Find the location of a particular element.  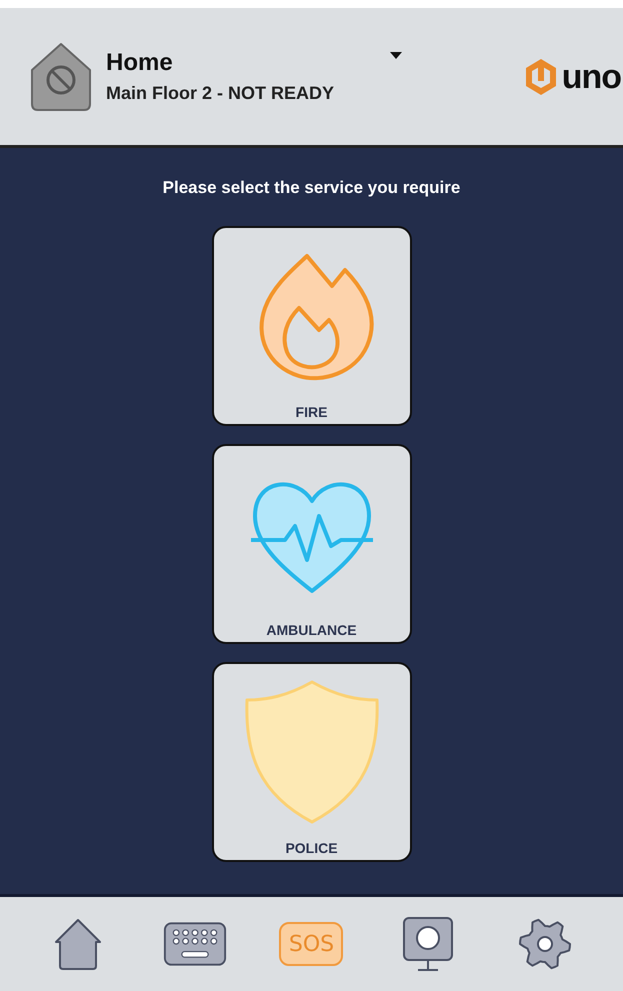

service-prompt: Please select the service you require is located at coordinates (311, 188).